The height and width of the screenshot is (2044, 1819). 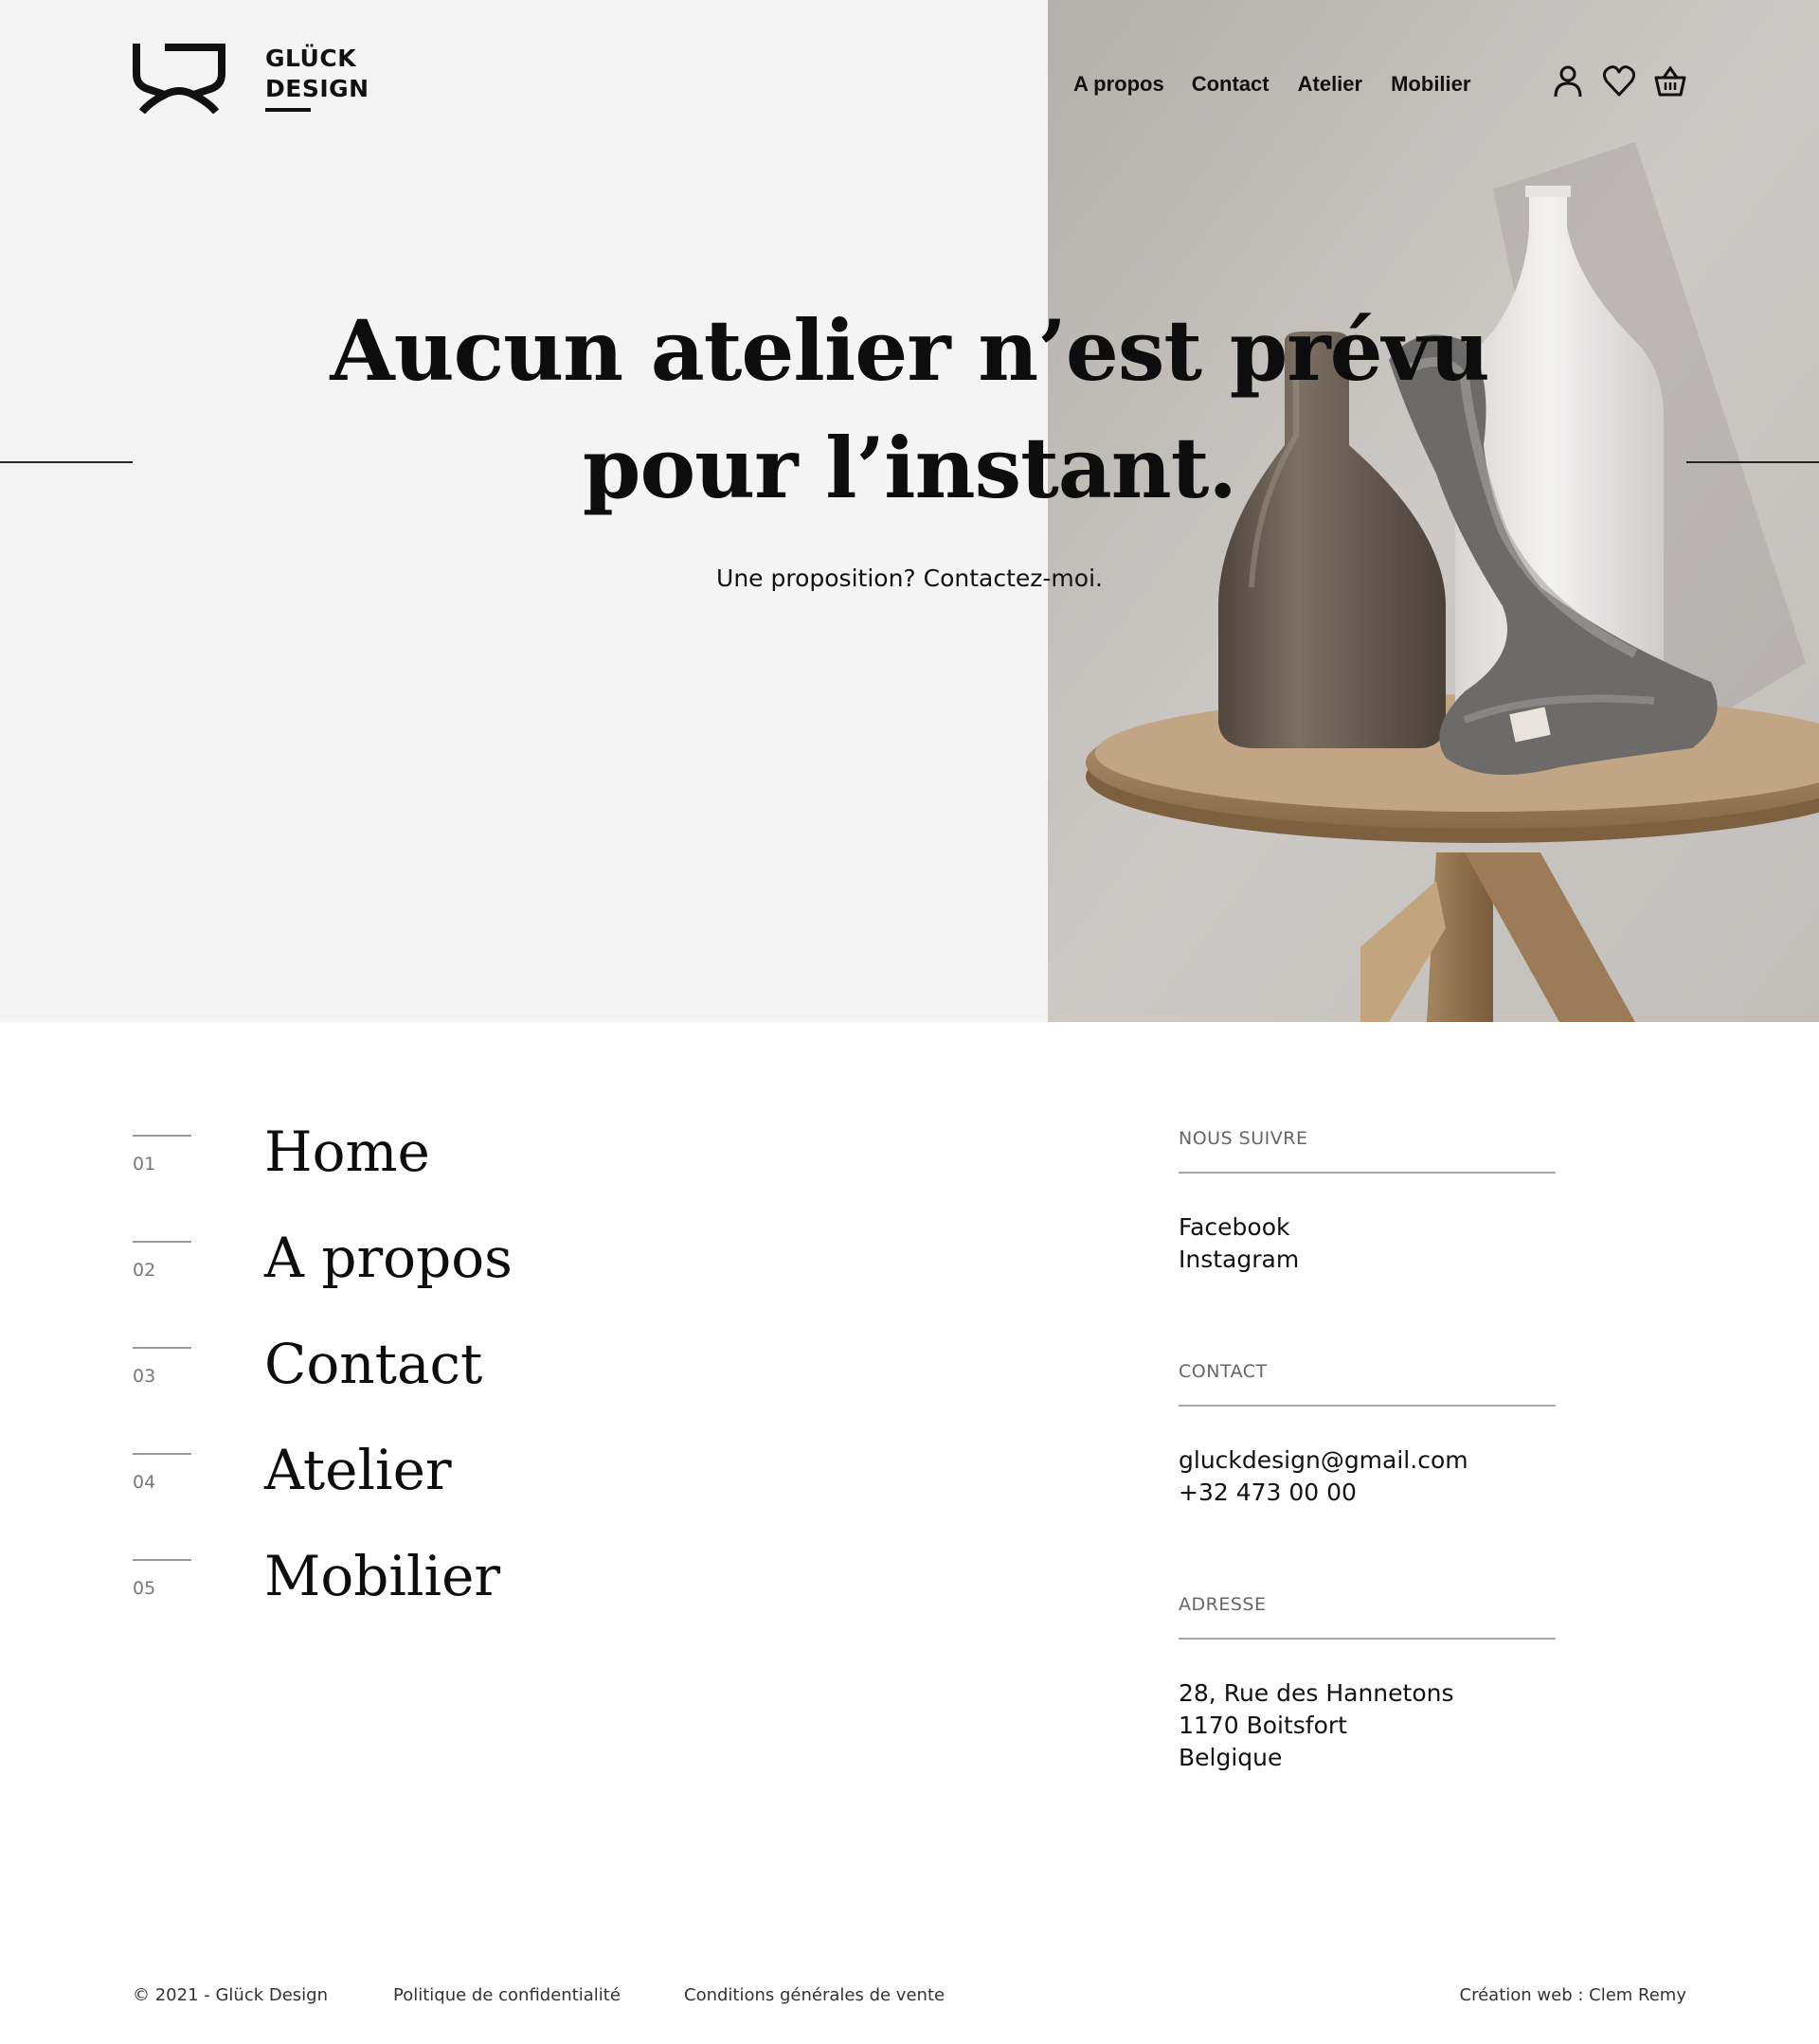 What do you see at coordinates (1670, 81) in the screenshot?
I see `basket-icon` at bounding box center [1670, 81].